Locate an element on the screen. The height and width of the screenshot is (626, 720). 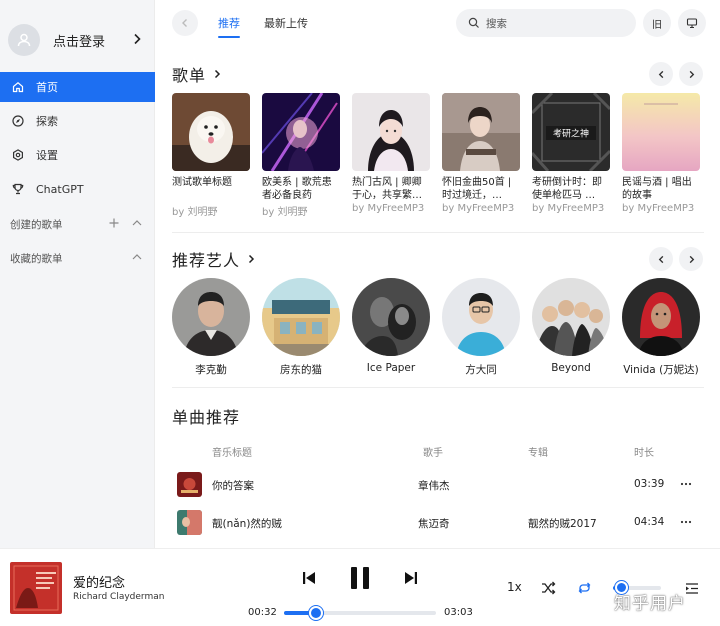
playlist-card: 民谣与酒 | 唱出的故事 by MyFreeMP3 is located at coordinates (661, 153).